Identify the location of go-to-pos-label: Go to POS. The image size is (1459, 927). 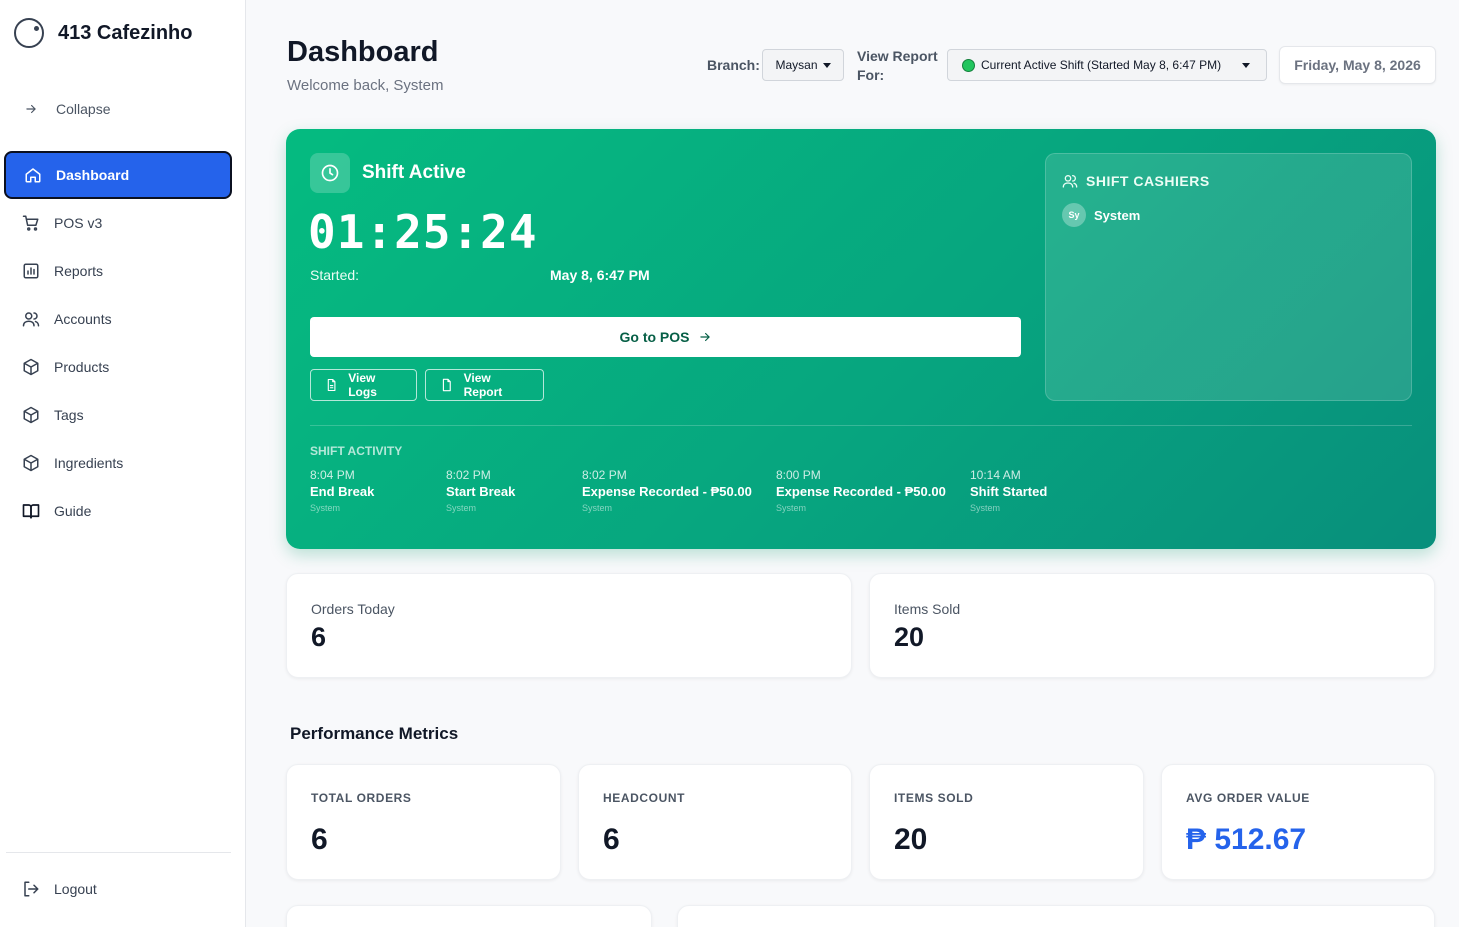
(654, 337).